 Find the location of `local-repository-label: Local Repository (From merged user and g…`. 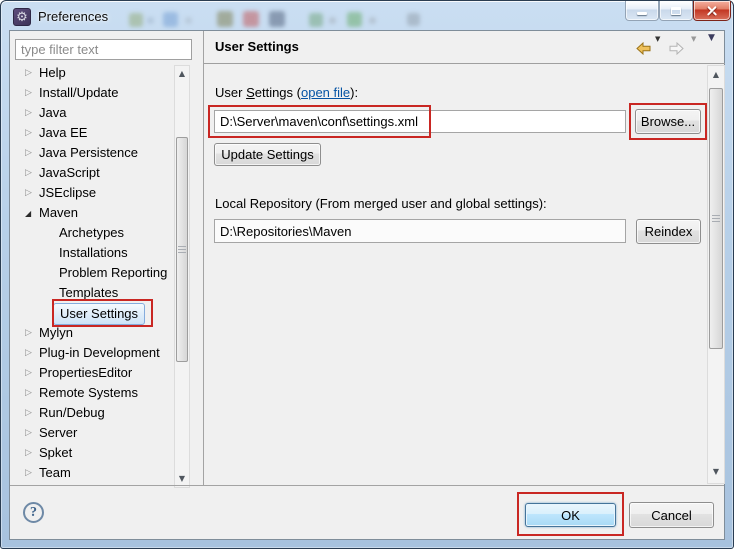

local-repository-label: Local Repository (From merged user and g… is located at coordinates (381, 203).